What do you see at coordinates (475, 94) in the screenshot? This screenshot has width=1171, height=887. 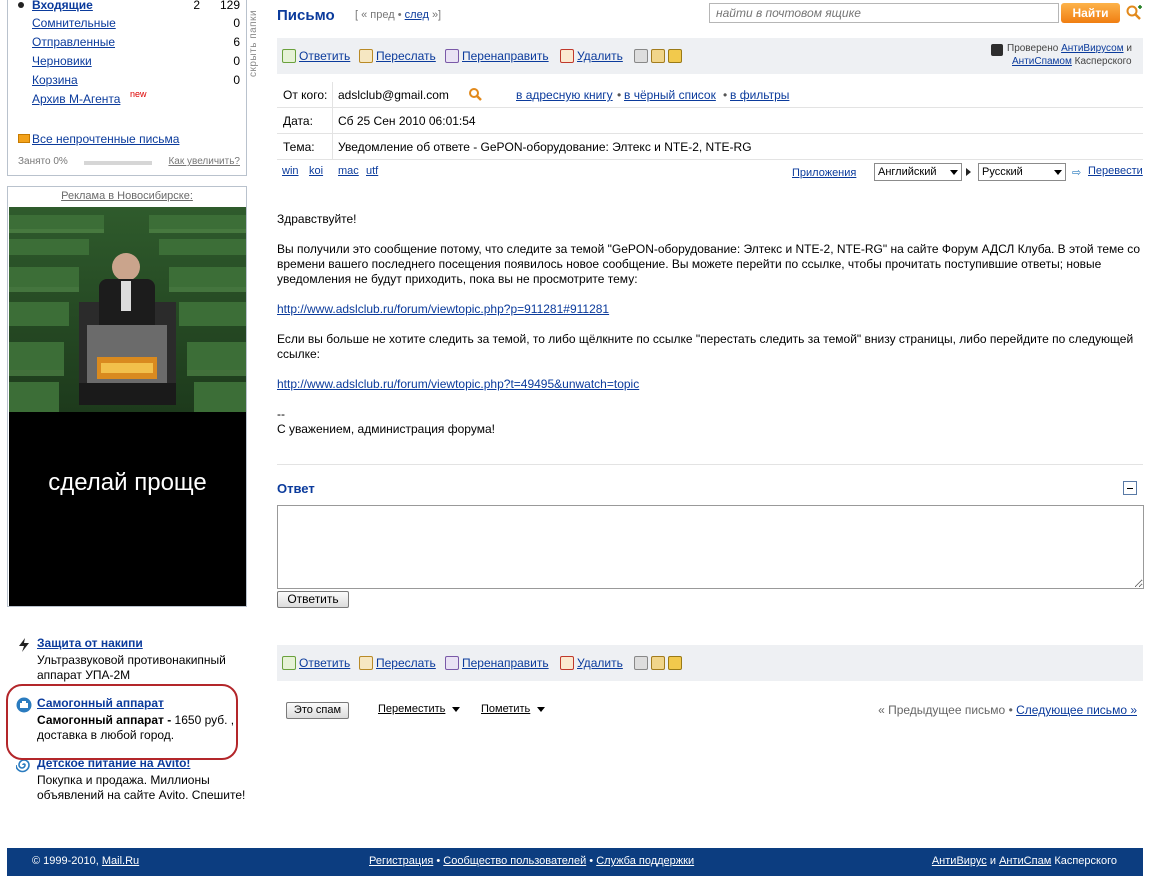 I see `magnifier-icon` at bounding box center [475, 94].